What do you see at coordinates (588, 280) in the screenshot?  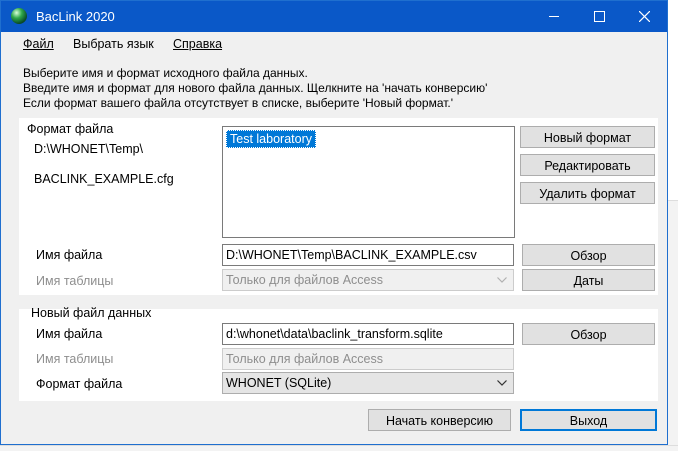 I see `dates-button: Даты` at bounding box center [588, 280].